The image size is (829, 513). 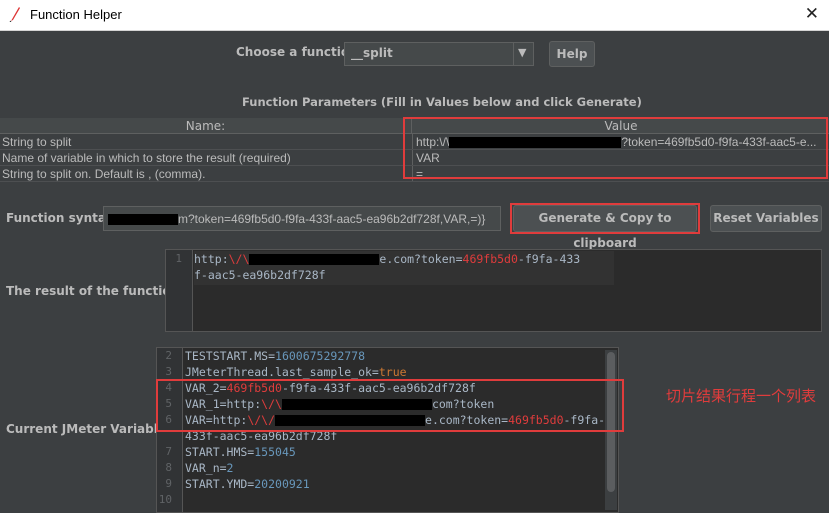 What do you see at coordinates (14, 14) in the screenshot?
I see `feather-app-icon` at bounding box center [14, 14].